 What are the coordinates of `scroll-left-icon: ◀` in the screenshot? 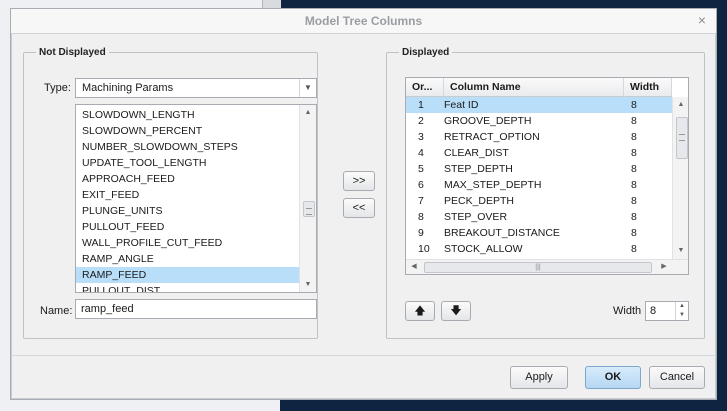 It's located at (414, 267).